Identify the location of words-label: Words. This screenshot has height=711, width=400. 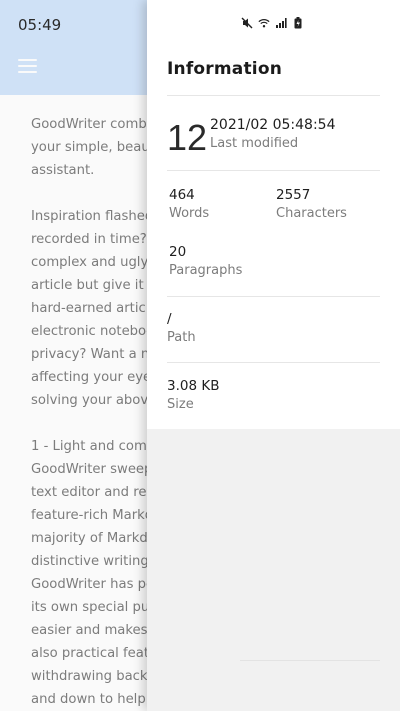
(189, 213).